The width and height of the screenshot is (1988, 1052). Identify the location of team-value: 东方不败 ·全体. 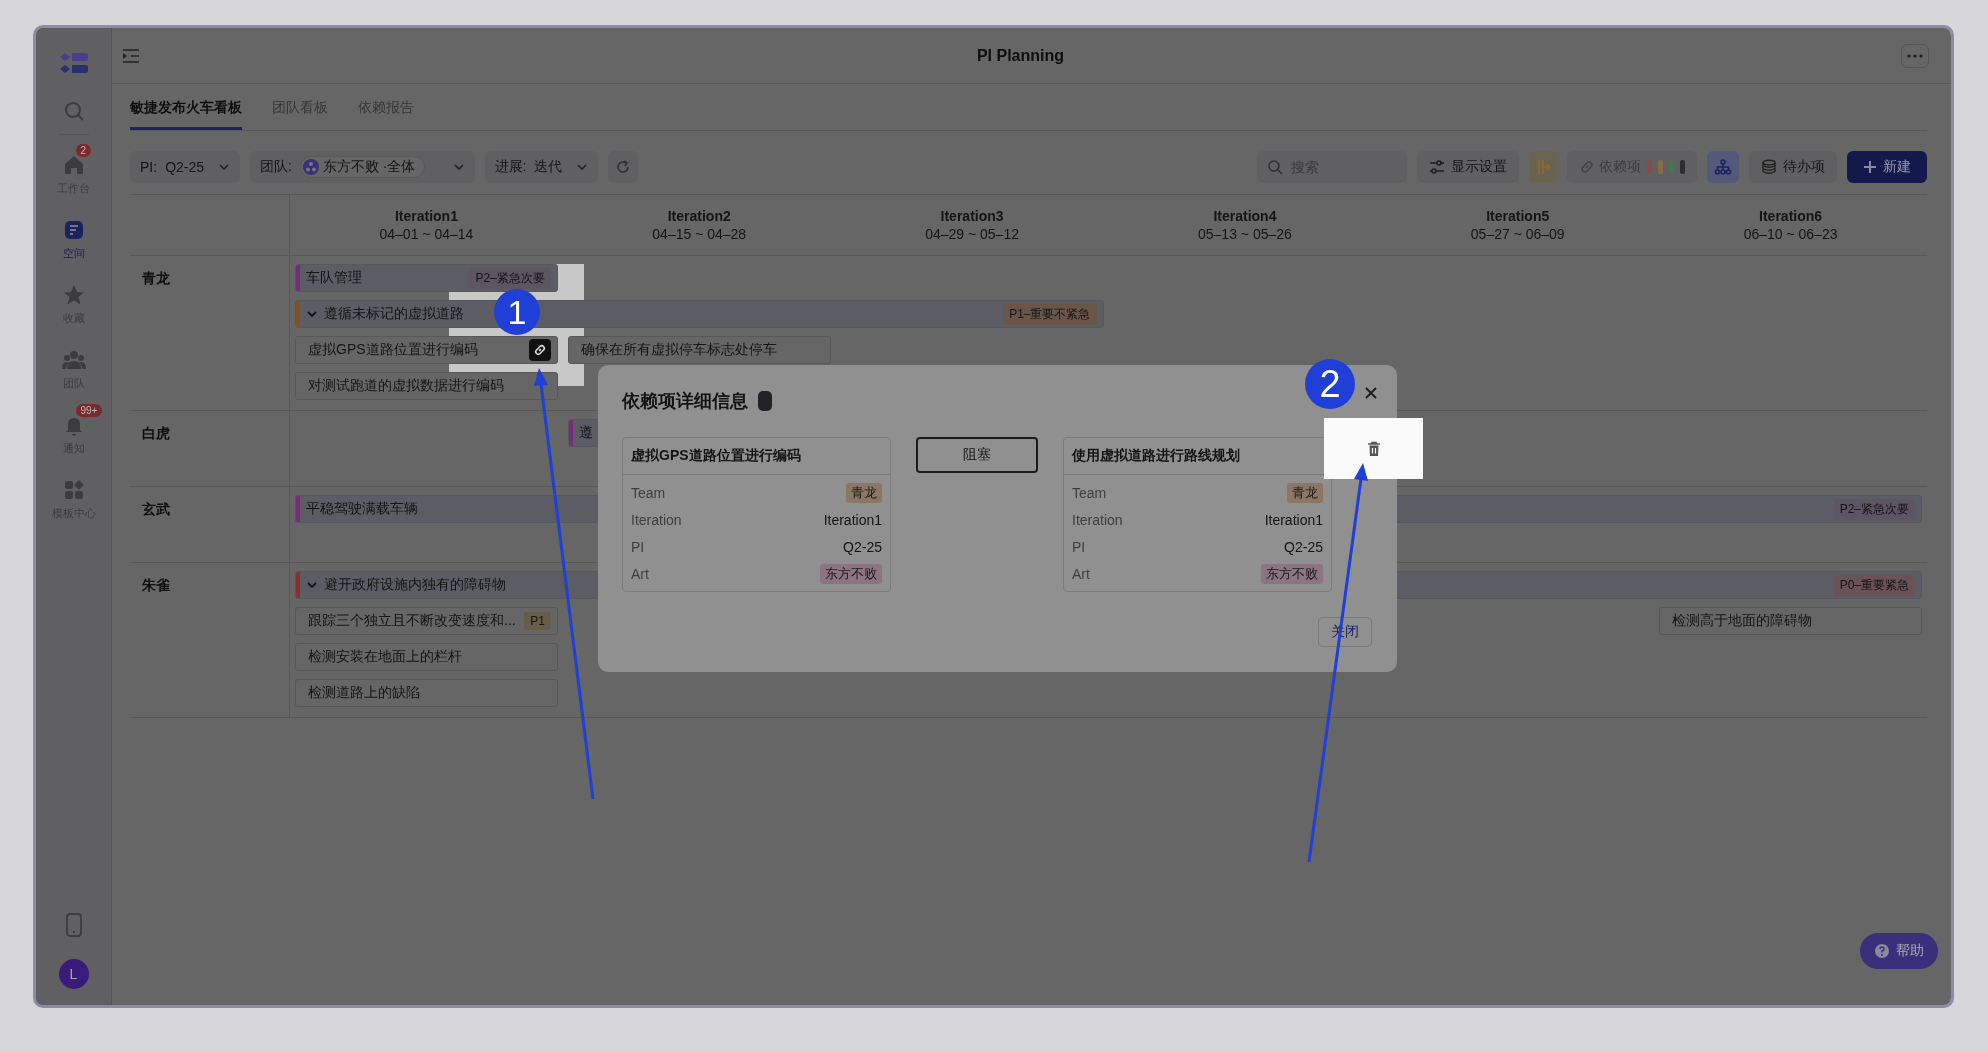
(369, 167).